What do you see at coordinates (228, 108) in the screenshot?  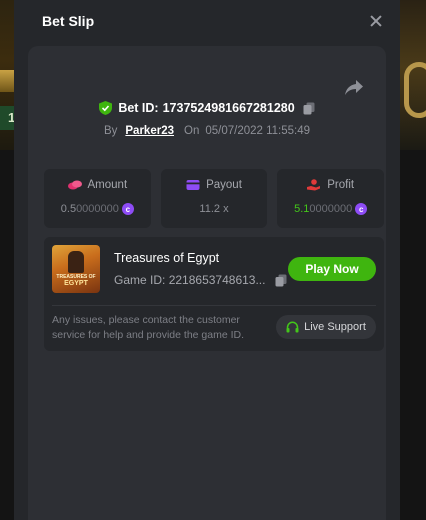 I see `bet-id-value: 1737524981667281280` at bounding box center [228, 108].